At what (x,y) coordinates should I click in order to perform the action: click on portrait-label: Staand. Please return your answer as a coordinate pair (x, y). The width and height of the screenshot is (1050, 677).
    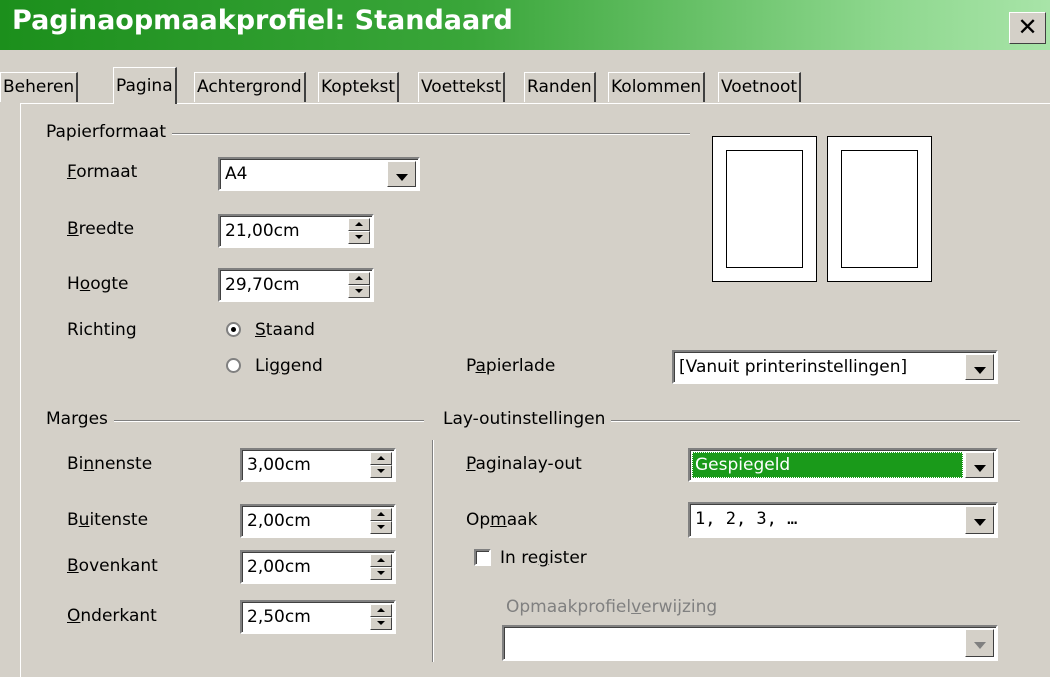
    Looking at the image, I should click on (285, 330).